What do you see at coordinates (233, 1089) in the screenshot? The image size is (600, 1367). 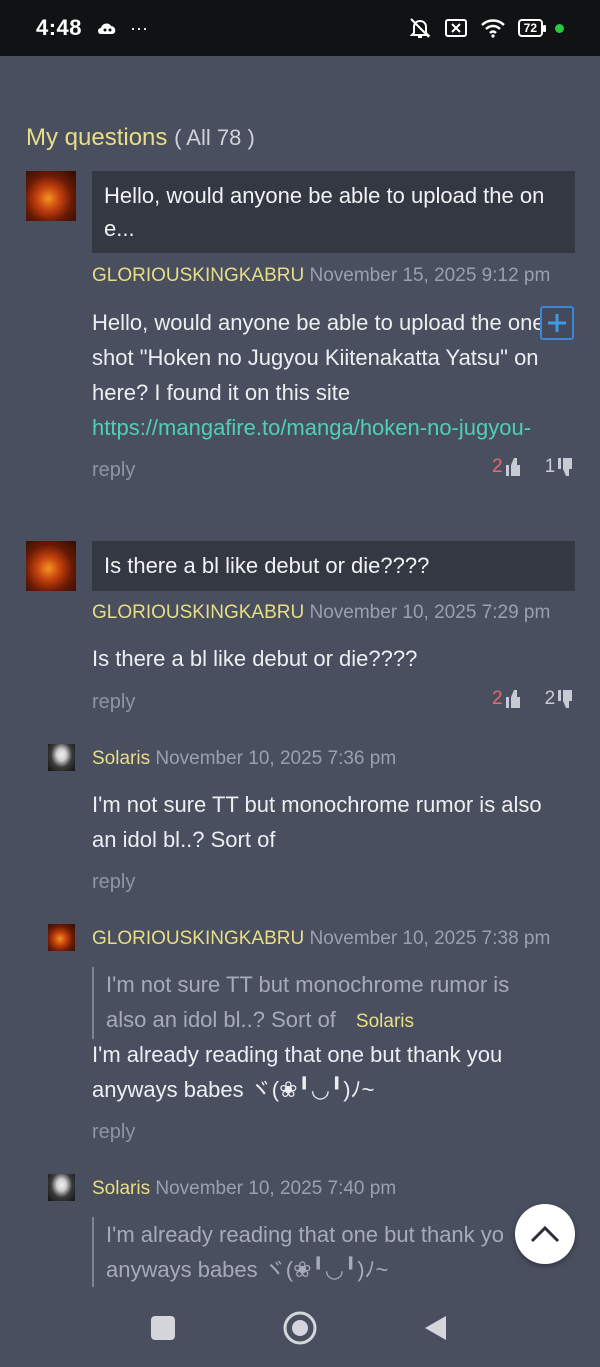 I see `comment-body-line: anyways babes ヾ(❀╹◡╹)ﾉ~` at bounding box center [233, 1089].